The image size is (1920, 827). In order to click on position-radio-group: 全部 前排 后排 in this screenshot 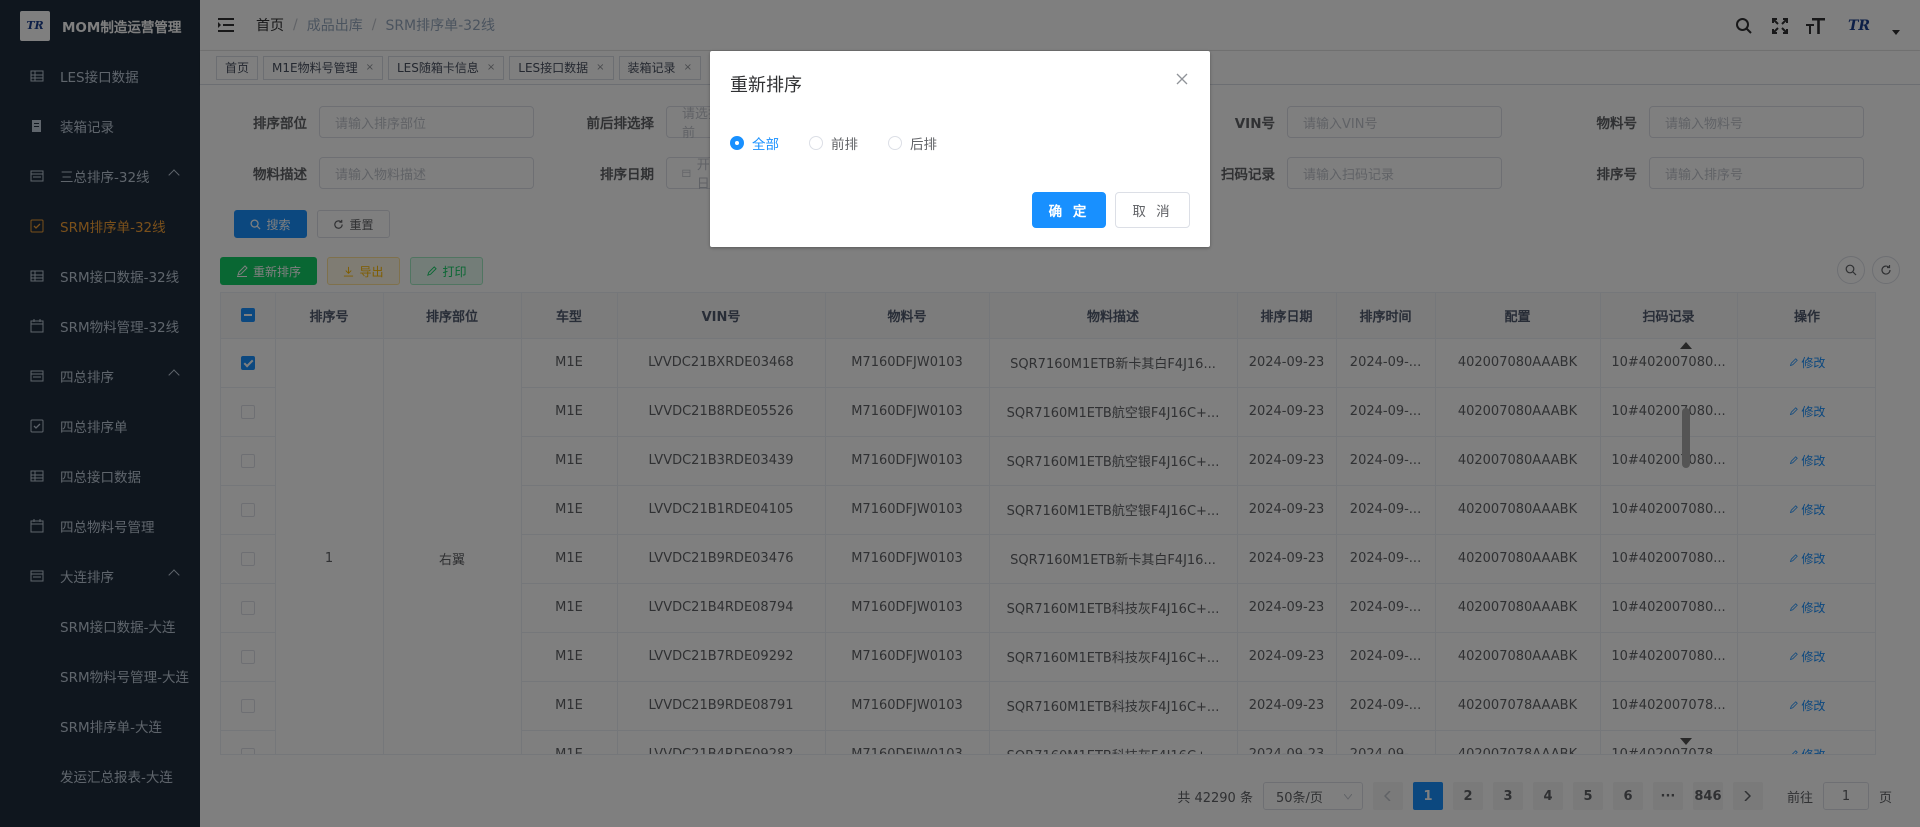, I will do `click(833, 143)`.